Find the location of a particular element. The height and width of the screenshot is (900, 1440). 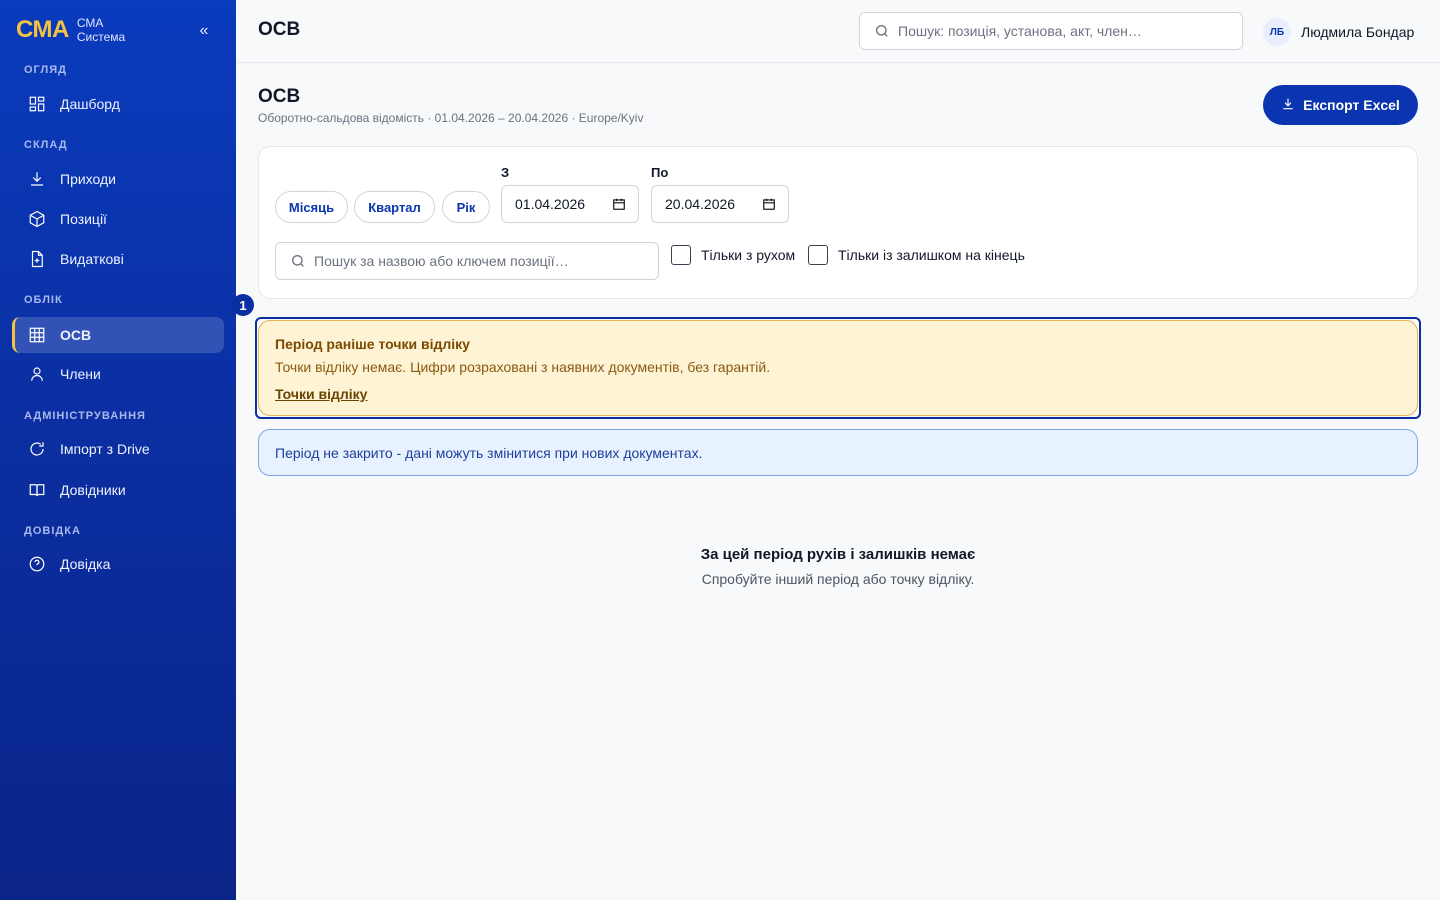

section-title-overview: ОГЛЯД is located at coordinates (45, 70).